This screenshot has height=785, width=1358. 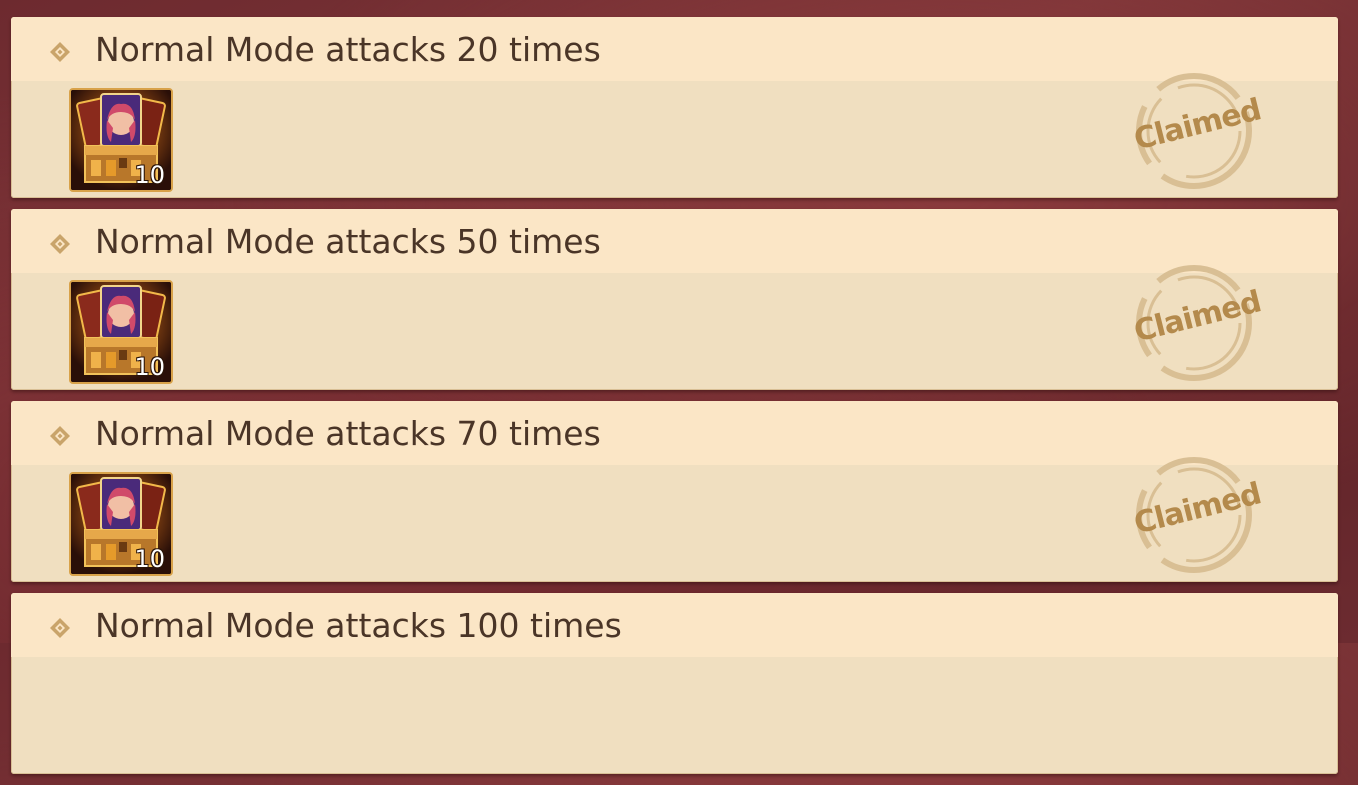 I want to click on task-title: Normal Mode attacks 50 times, so click(x=348, y=241).